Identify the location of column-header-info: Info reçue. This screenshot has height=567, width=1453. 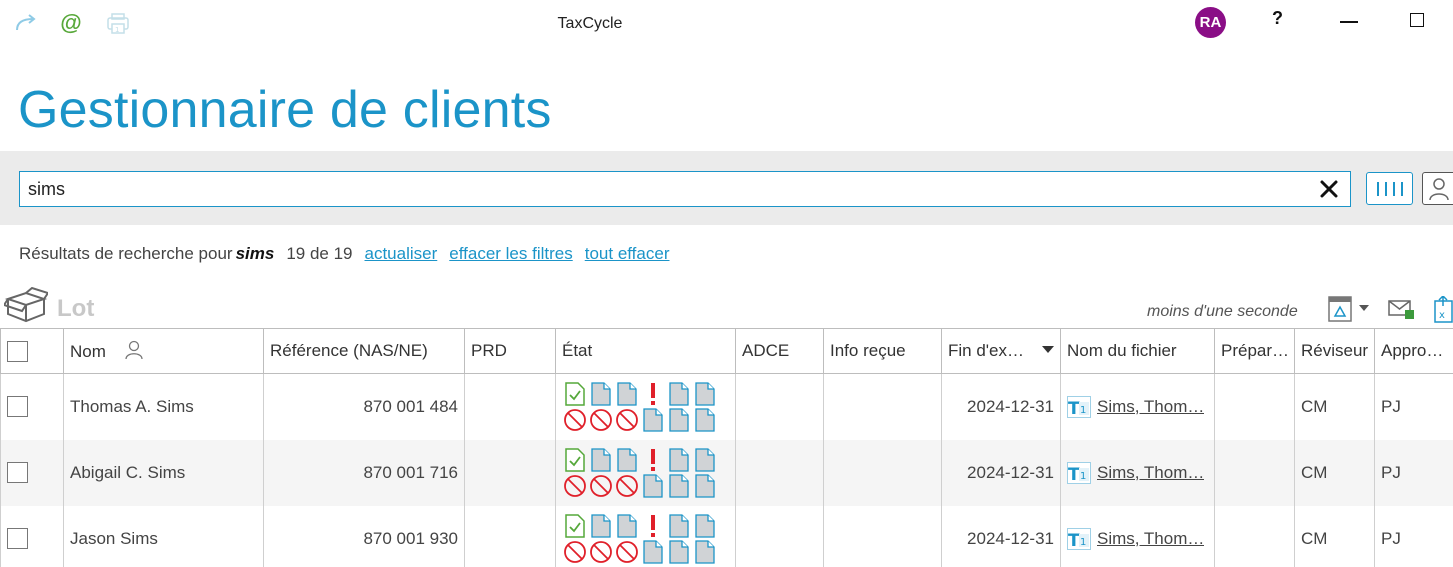
(882, 351).